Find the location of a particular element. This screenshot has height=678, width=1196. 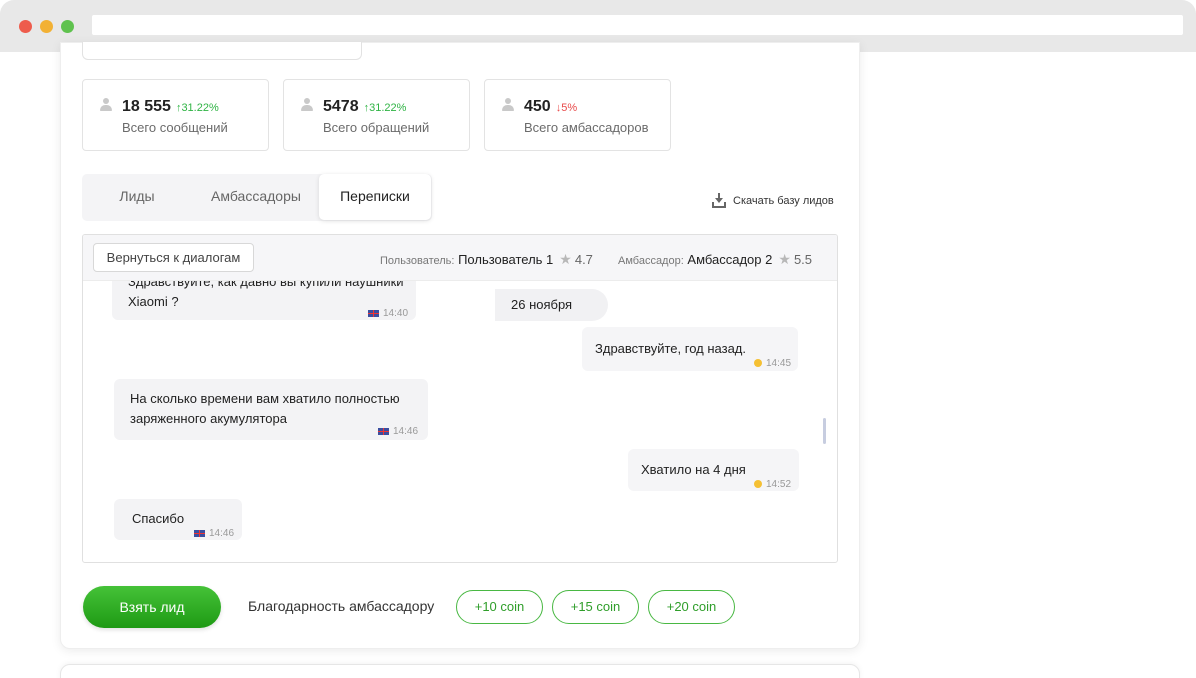

message-time: 14:40 is located at coordinates (388, 314).